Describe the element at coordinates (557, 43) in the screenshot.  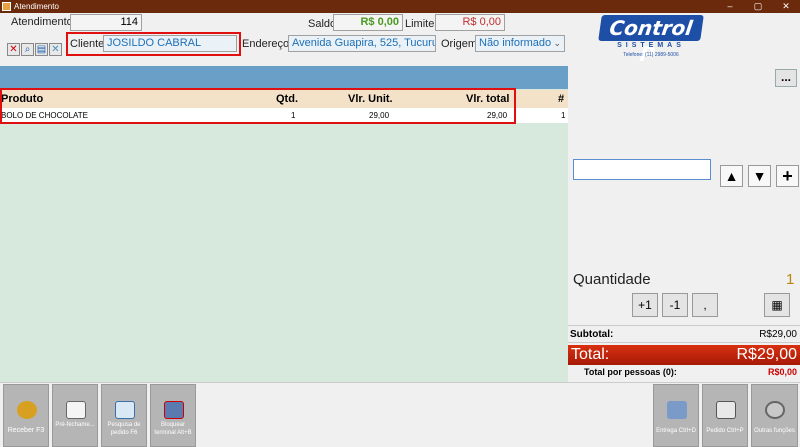
I see `chevron-down-icon: ⌄` at that location.